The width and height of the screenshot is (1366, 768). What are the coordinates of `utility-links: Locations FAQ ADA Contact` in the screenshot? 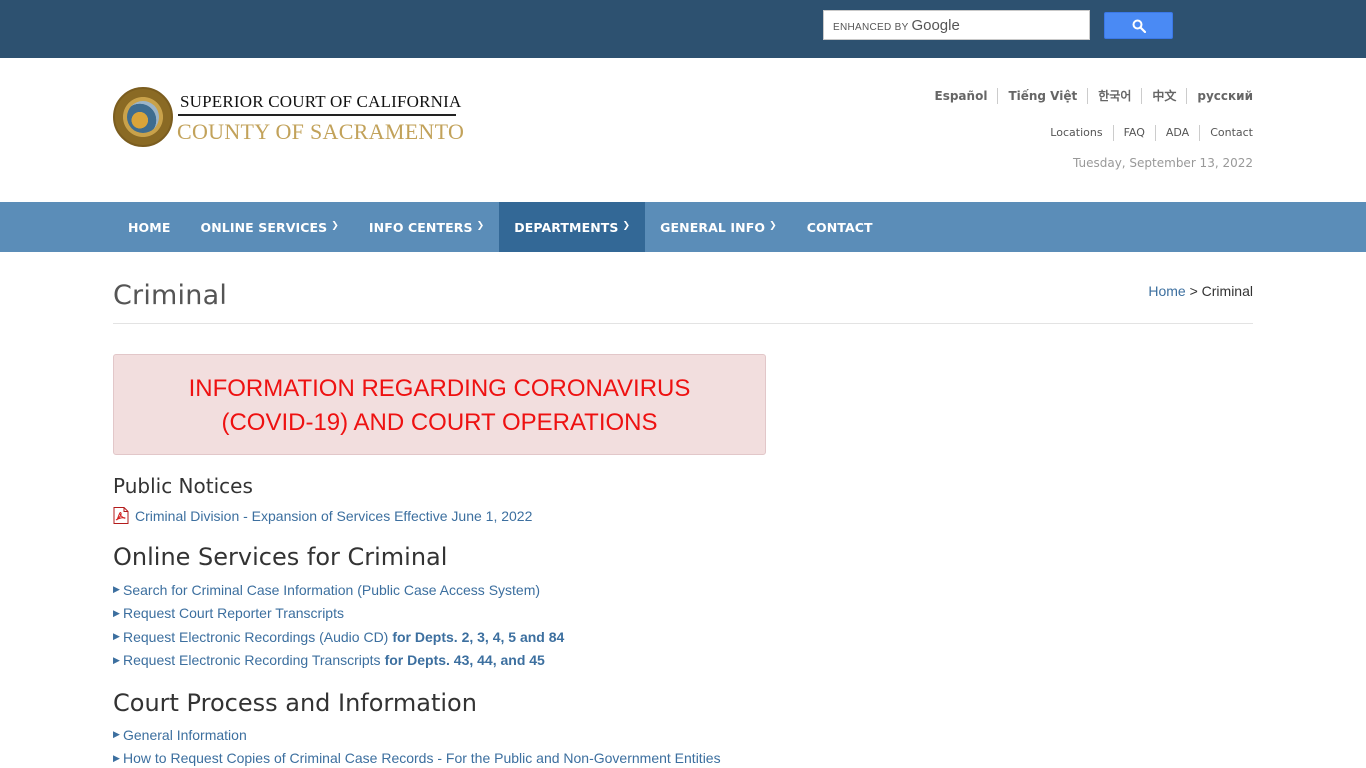 It's located at (1146, 133).